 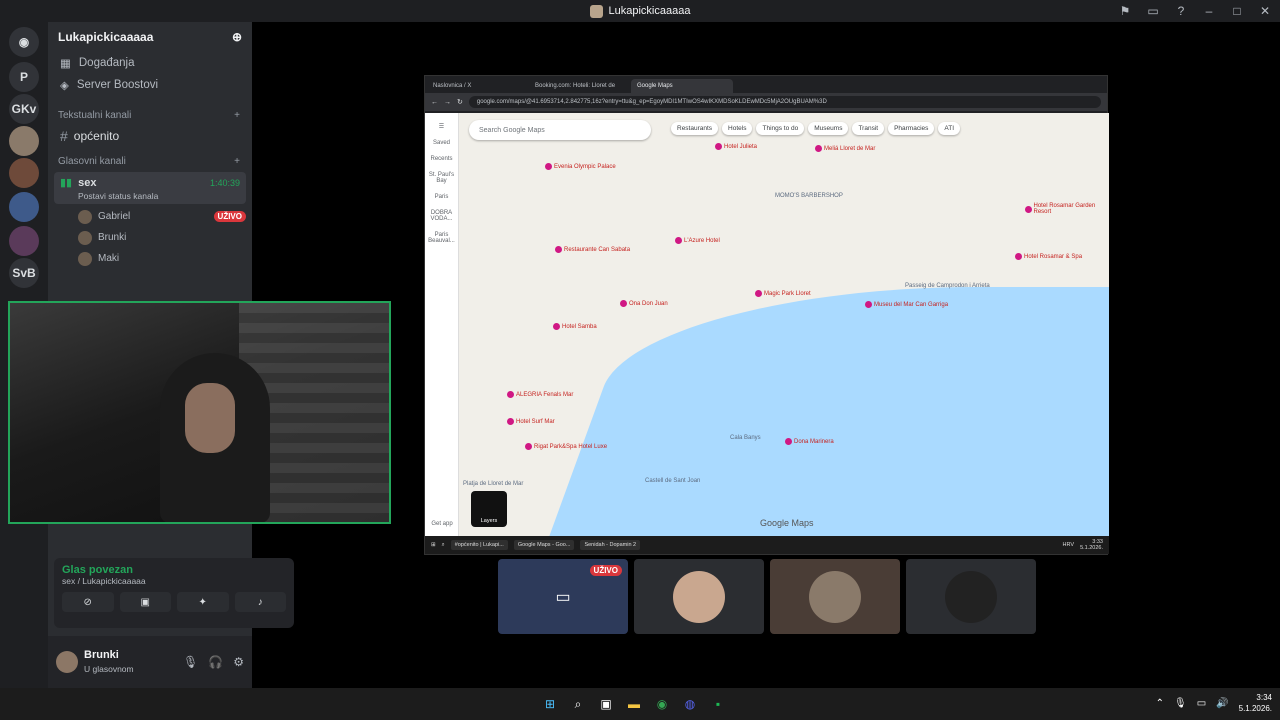 What do you see at coordinates (150, 37) in the screenshot?
I see `server-header: Lukapickicaaaaa ⊕` at bounding box center [150, 37].